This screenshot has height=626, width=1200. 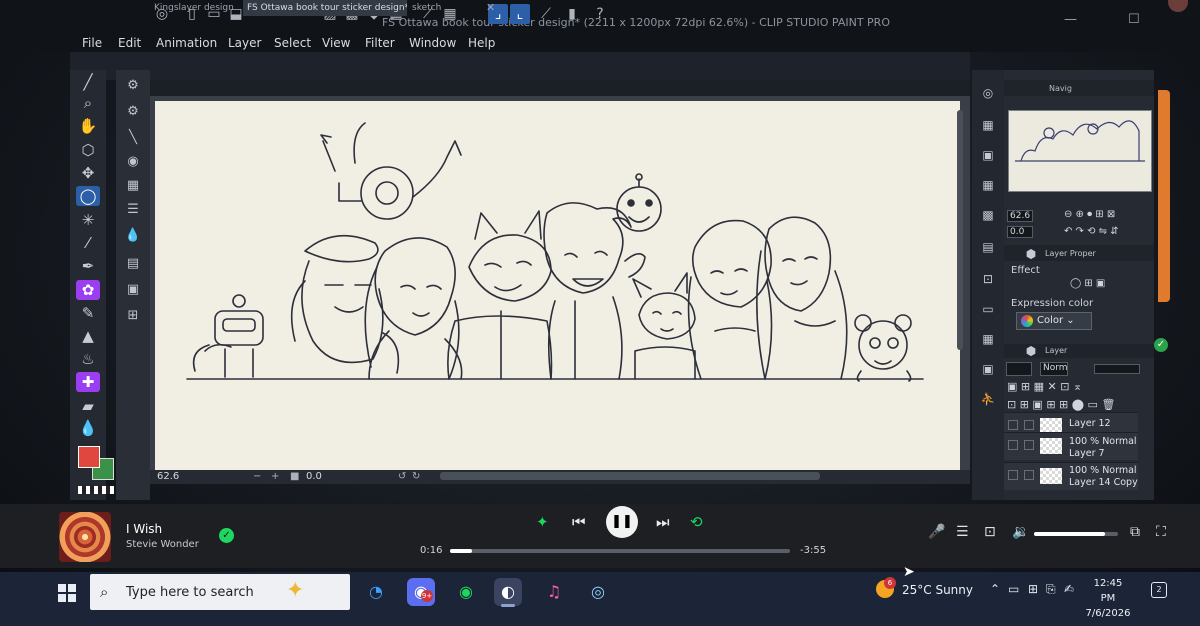 I want to click on horizontal-scrollbar, so click(x=630, y=476).